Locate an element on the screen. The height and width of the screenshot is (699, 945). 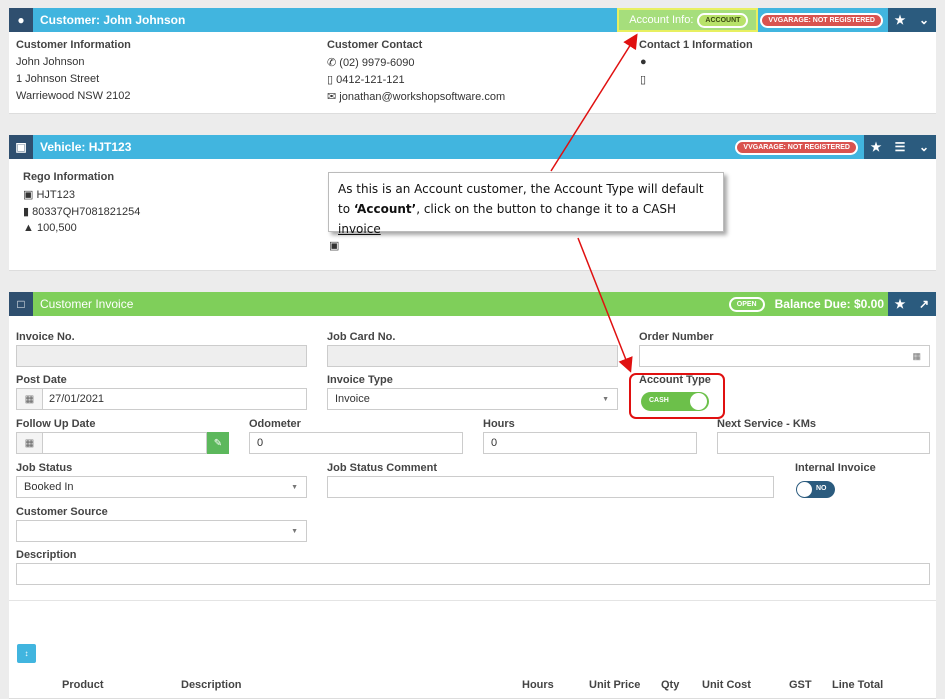
vehicle-collapse-button: ⌄ is located at coordinates (924, 147).